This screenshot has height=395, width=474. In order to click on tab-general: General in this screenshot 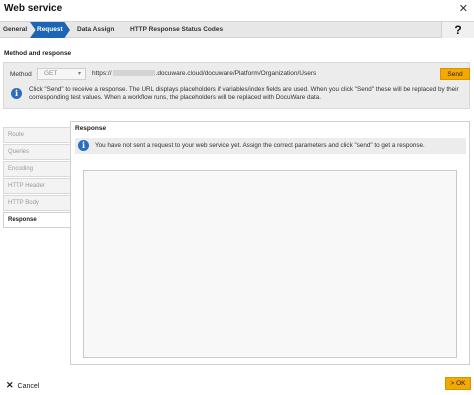, I will do `click(15, 30)`.